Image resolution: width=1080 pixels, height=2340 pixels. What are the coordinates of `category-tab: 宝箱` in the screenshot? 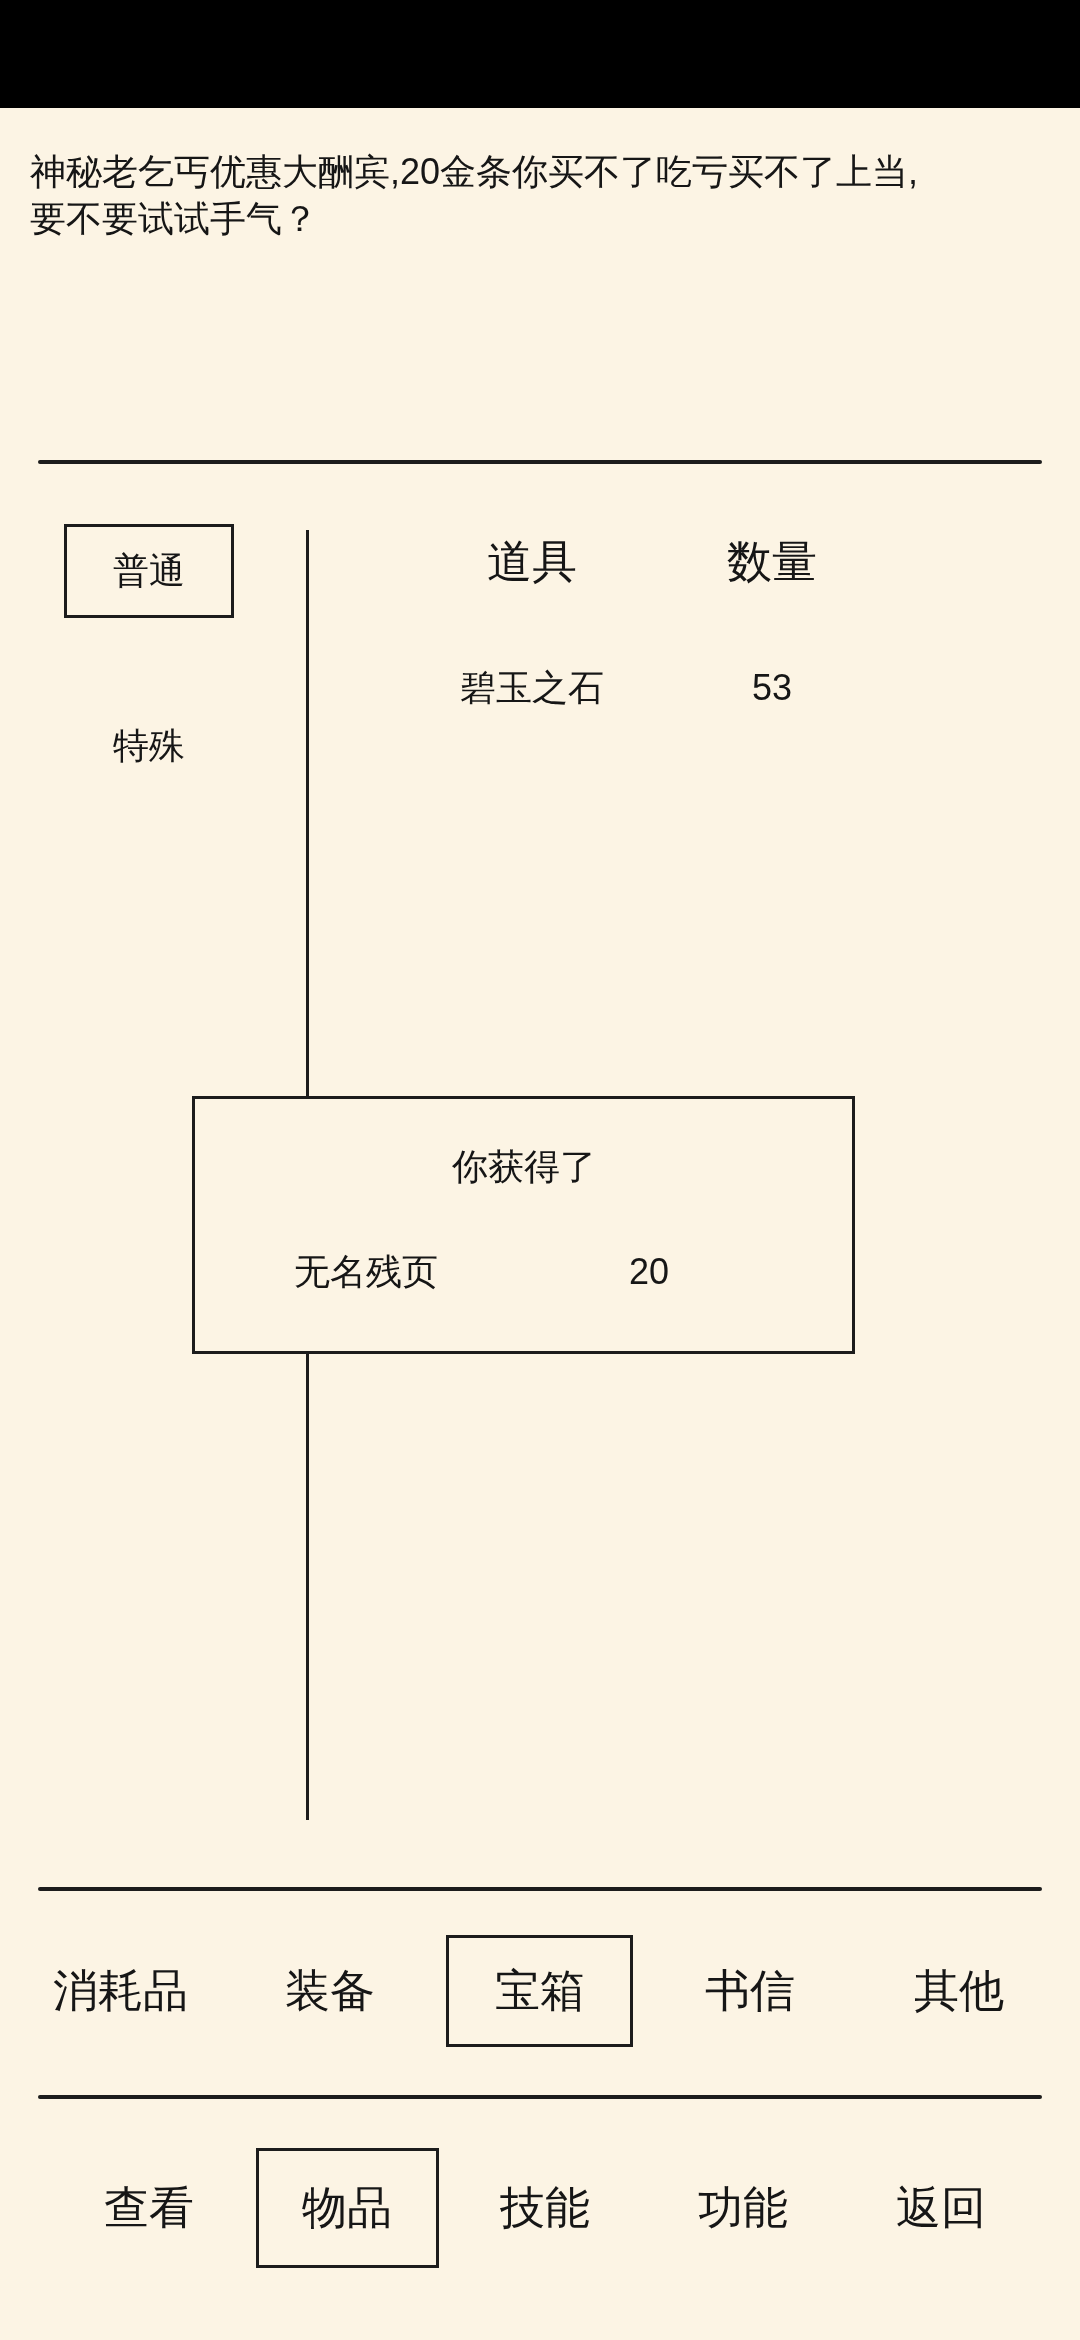 It's located at (540, 1991).